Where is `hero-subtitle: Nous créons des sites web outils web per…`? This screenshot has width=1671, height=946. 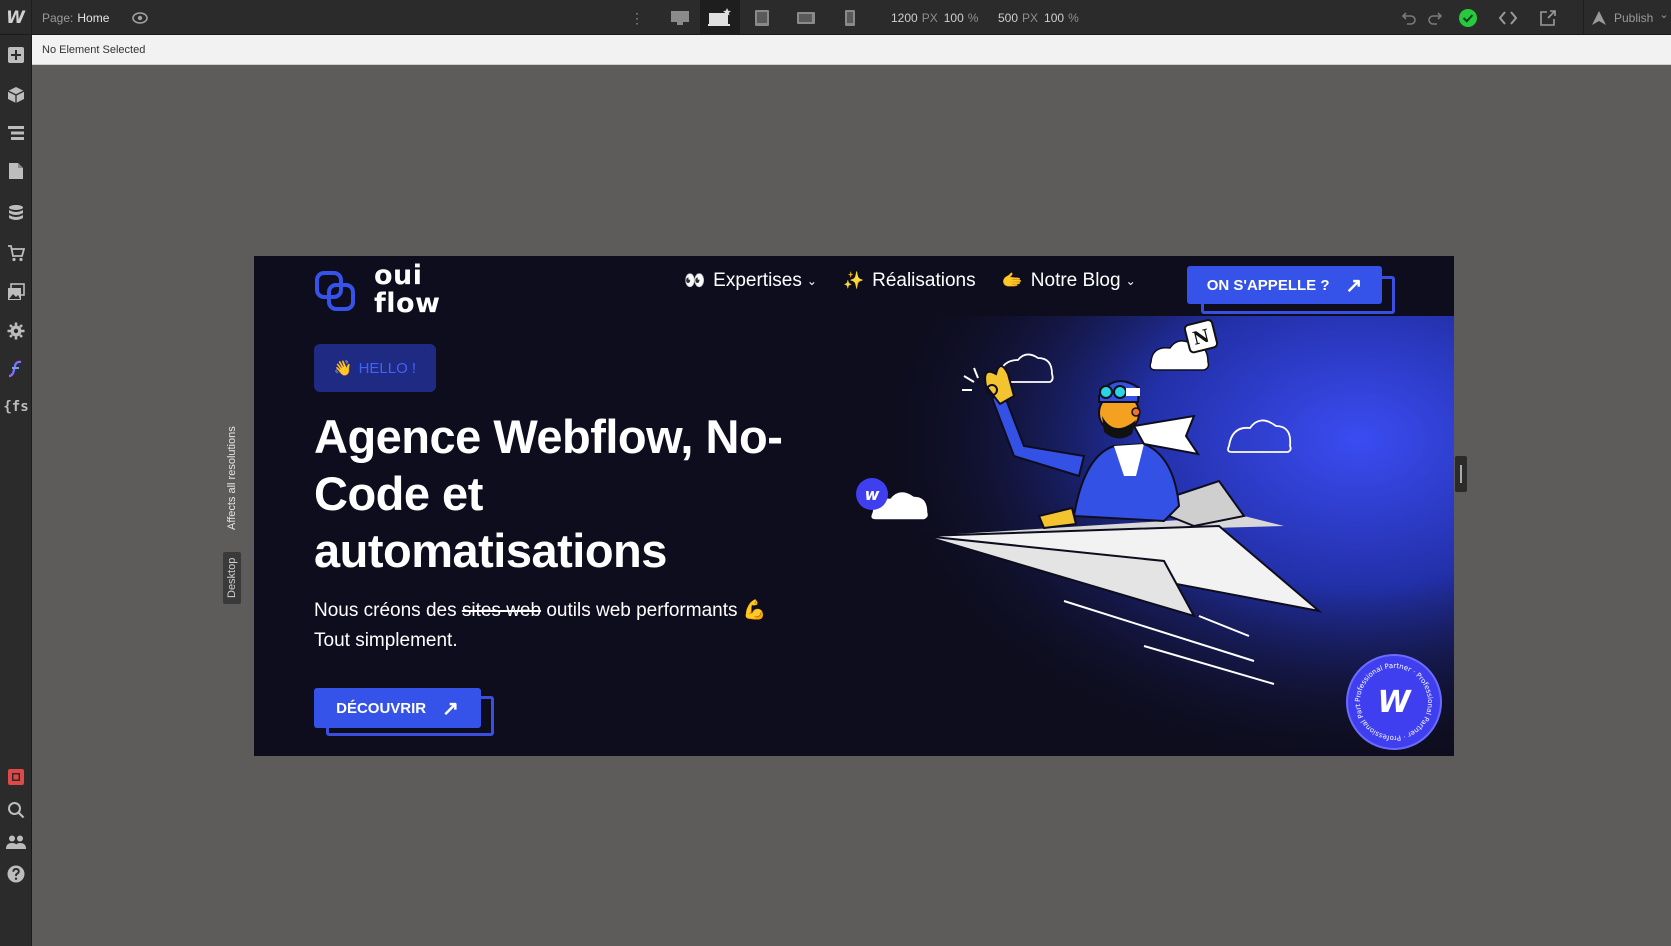 hero-subtitle: Nous créons des sites web outils web per… is located at coordinates (584, 626).